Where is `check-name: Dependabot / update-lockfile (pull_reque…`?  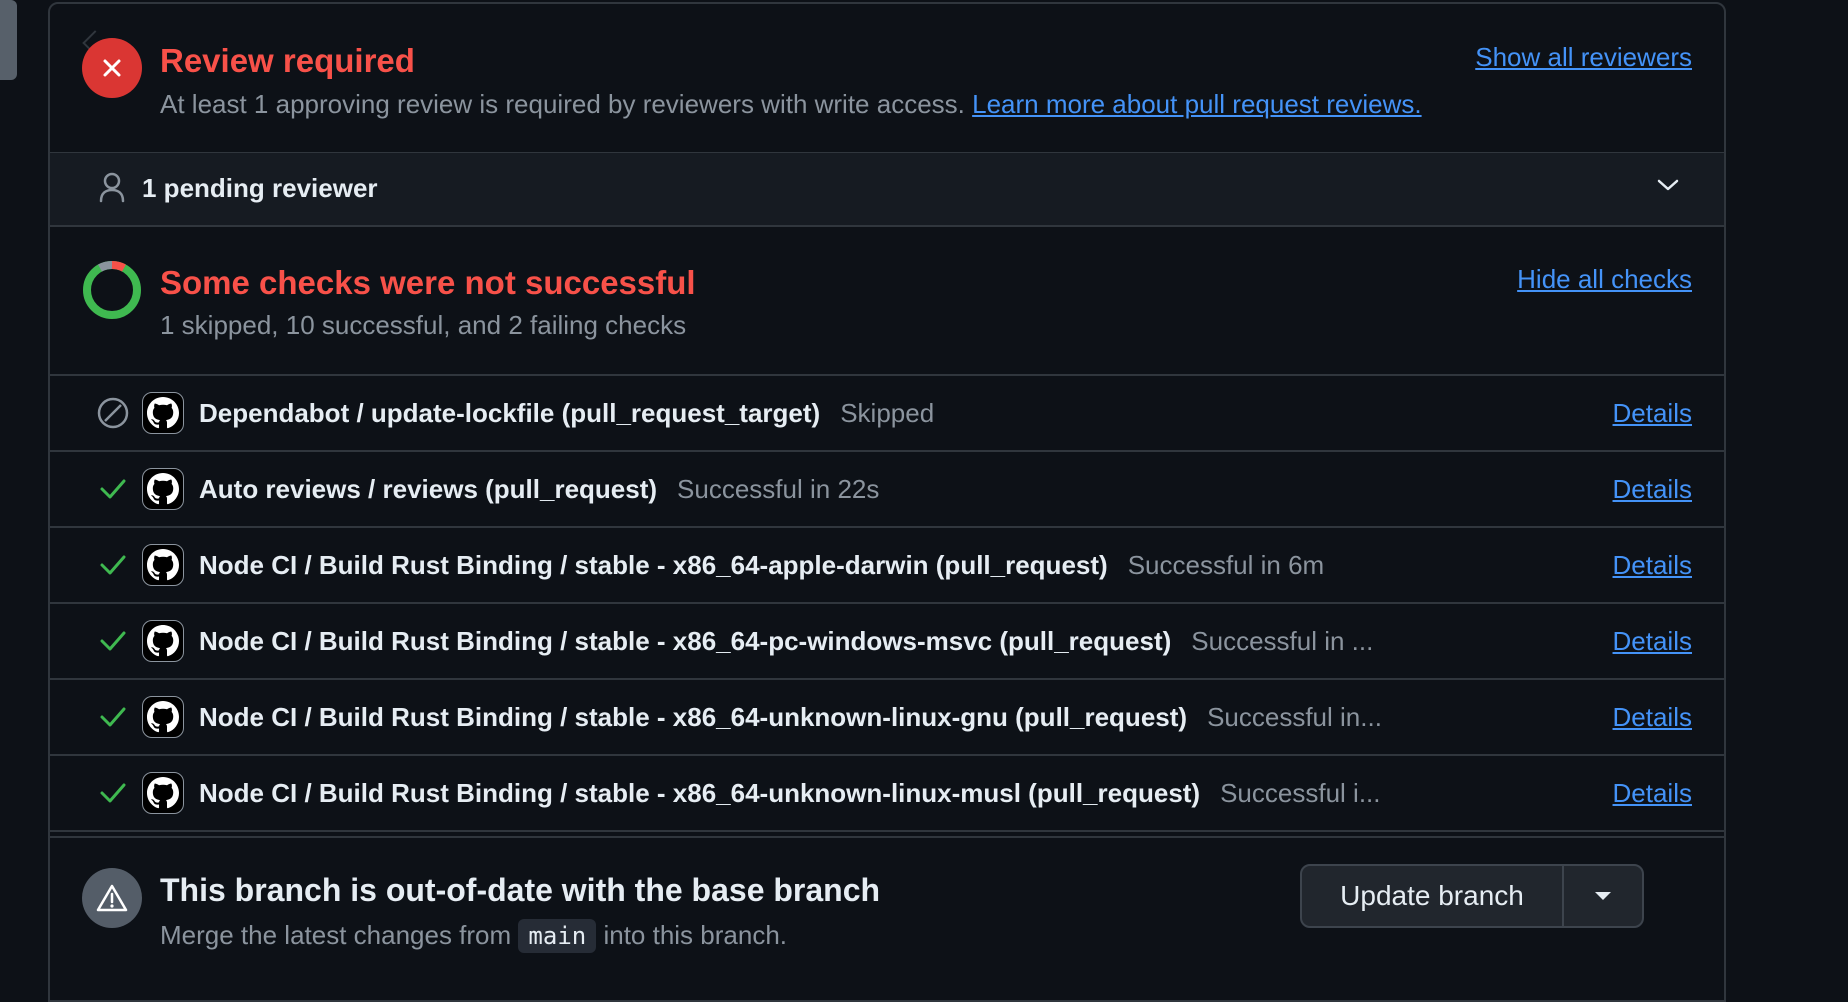 check-name: Dependabot / update-lockfile (pull_reque… is located at coordinates (510, 412).